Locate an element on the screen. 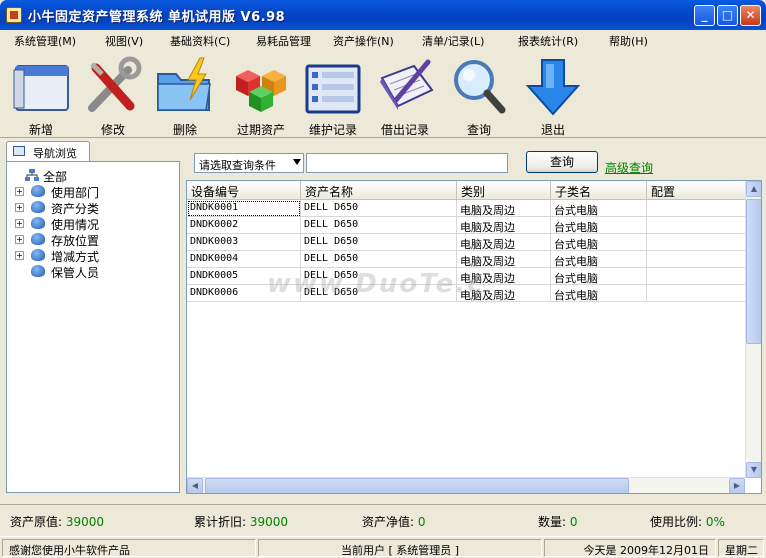 The height and width of the screenshot is (558, 766). column-header: 设备编号 is located at coordinates (244, 190).